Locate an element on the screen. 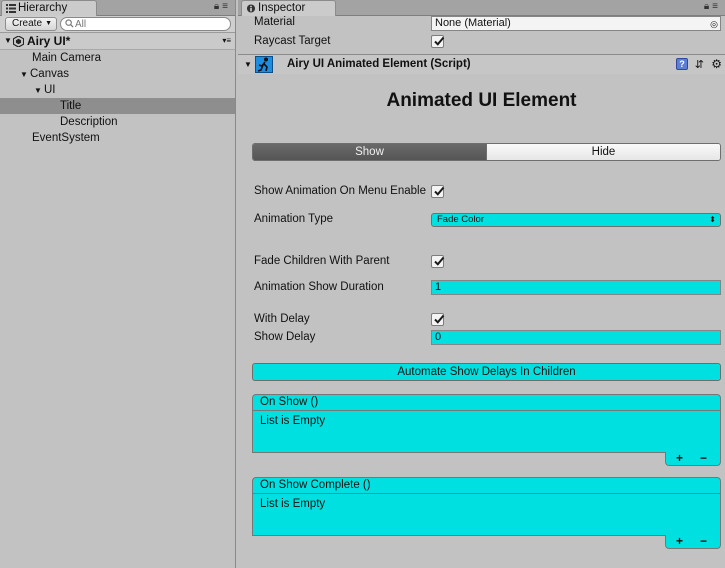  raycast-checkbox is located at coordinates (438, 41).